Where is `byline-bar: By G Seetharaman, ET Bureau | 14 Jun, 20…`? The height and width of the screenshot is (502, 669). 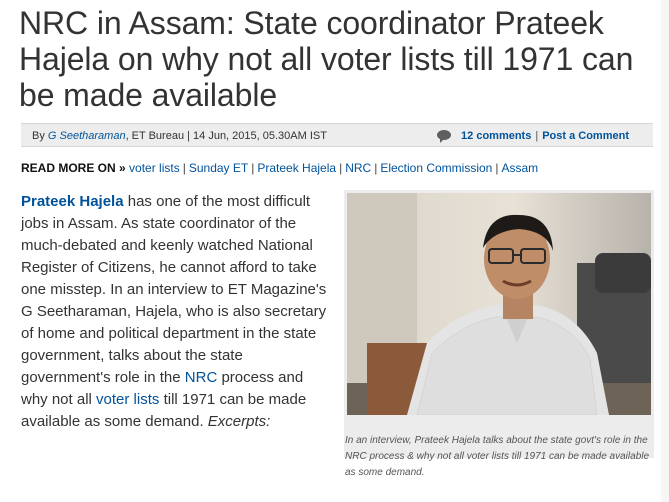 byline-bar: By G Seetharaman, ET Bureau | 14 Jun, 20… is located at coordinates (337, 135).